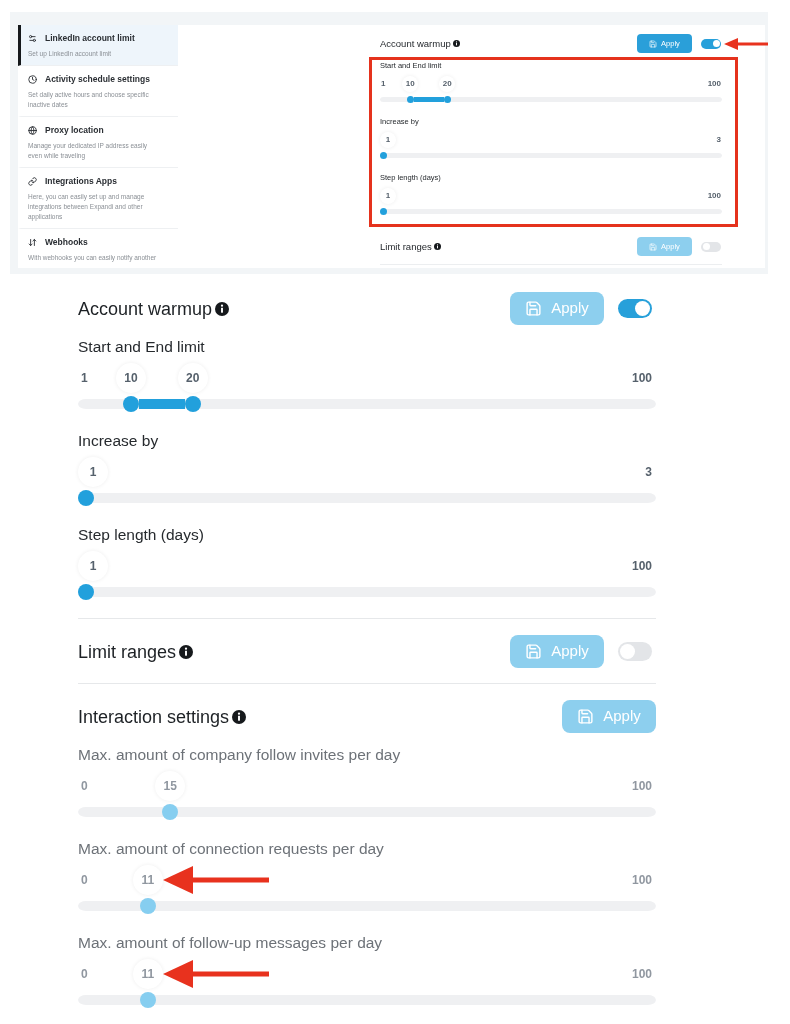 The width and height of the screenshot is (790, 1024). Describe the element at coordinates (32, 79) in the screenshot. I see `clock-icon` at that location.